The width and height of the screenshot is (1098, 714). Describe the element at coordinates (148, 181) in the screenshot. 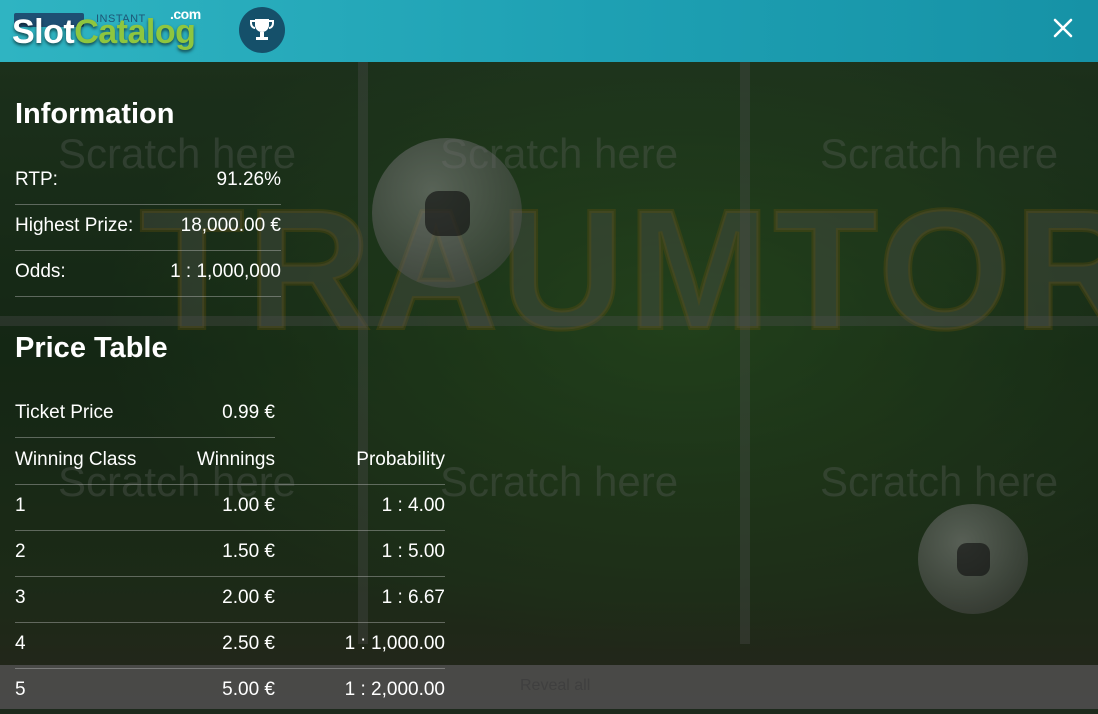

I see `info-row-rtp: RTP: 91.26%` at that location.